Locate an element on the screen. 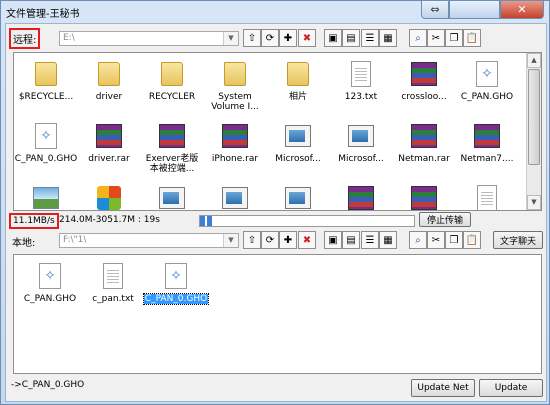 This screenshot has width=550, height=405. local-path-select: F:\"1\ ▼ is located at coordinates (149, 240).